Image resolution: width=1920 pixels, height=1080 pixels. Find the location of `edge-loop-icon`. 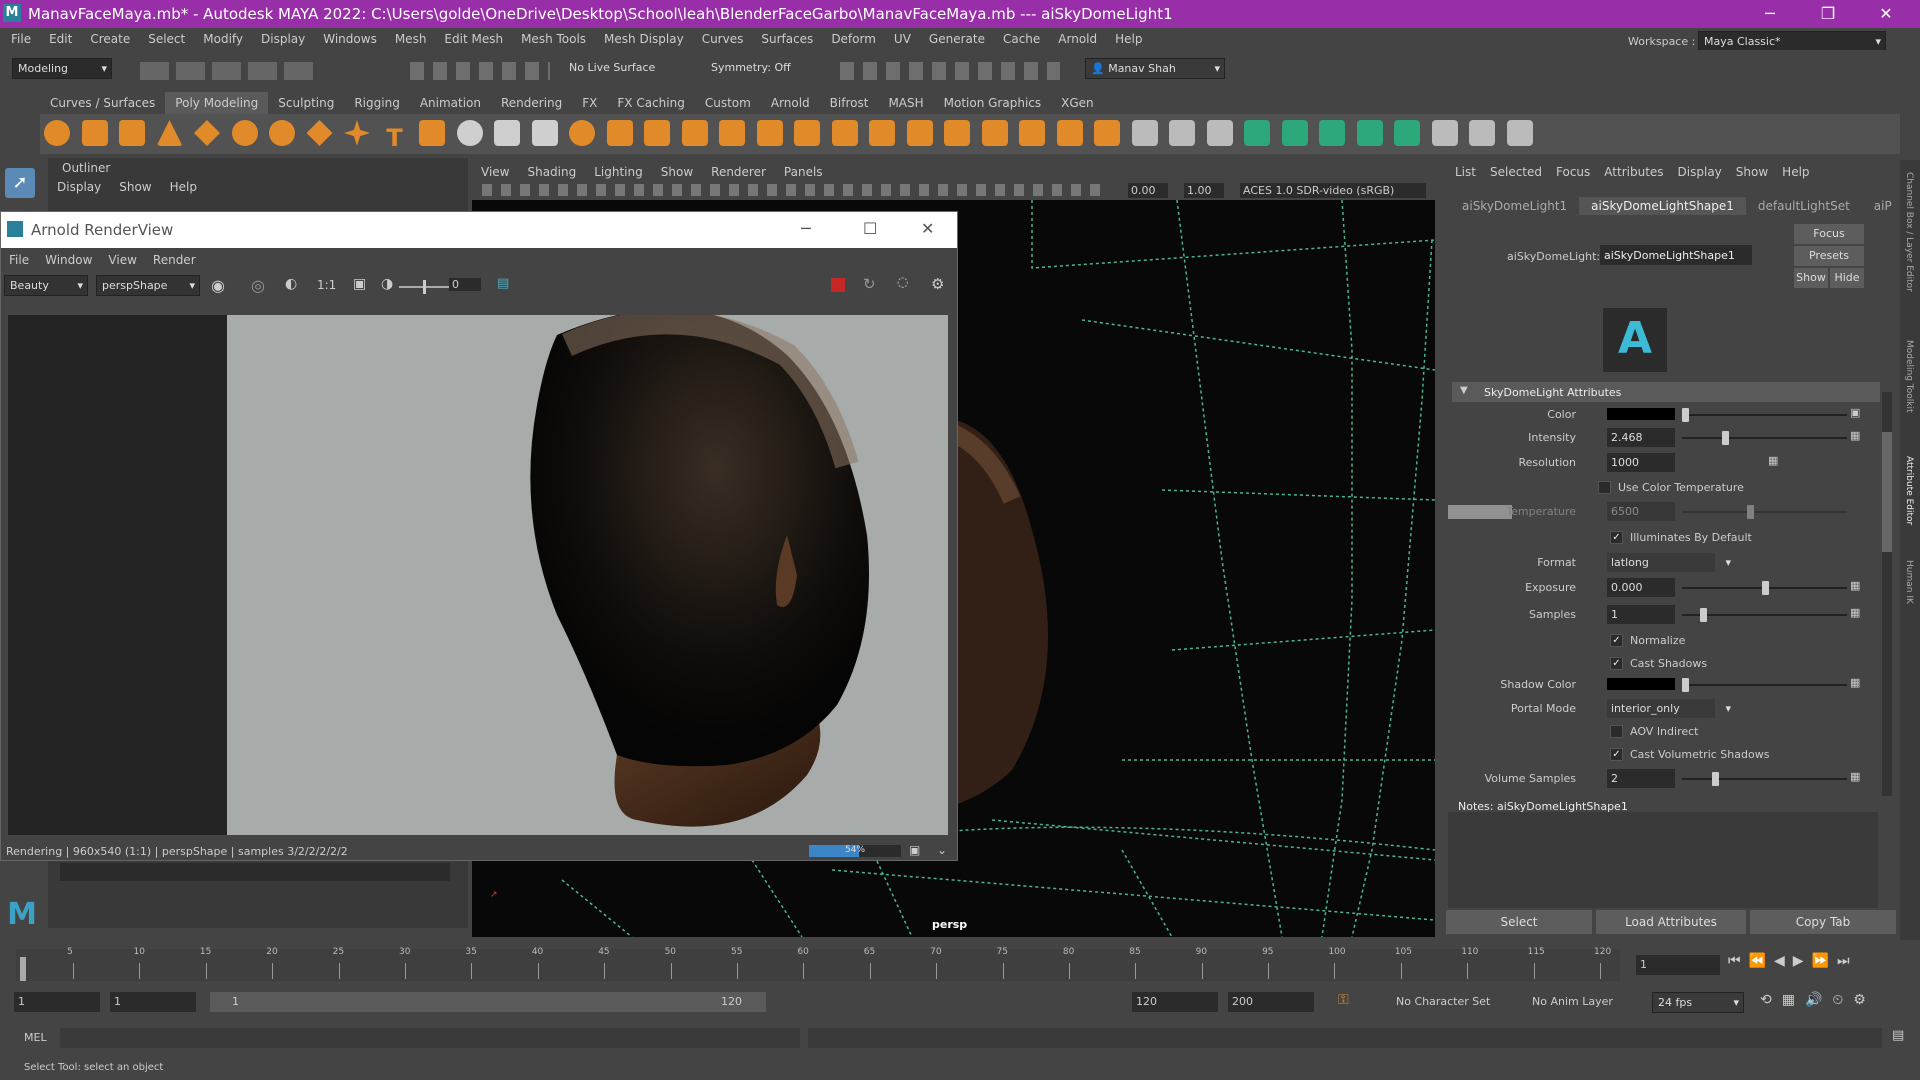

edge-loop-icon is located at coordinates (1182, 133).